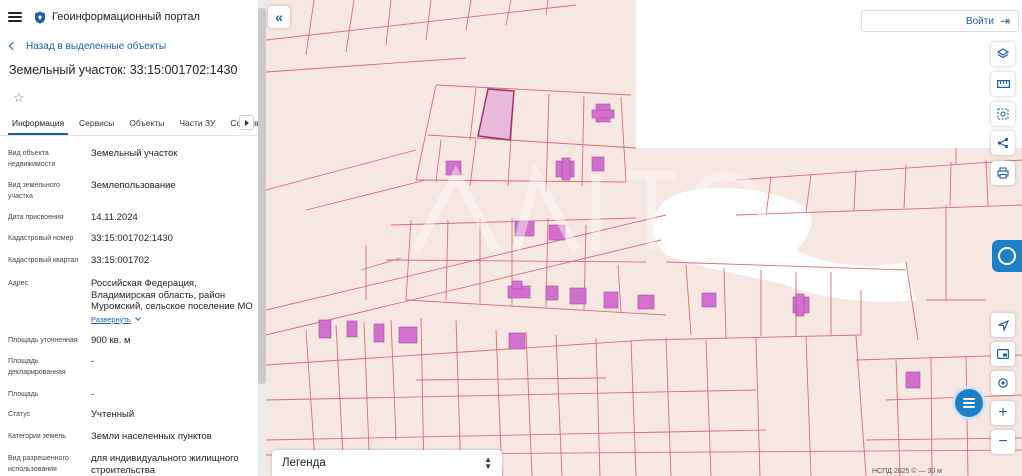 The image size is (1022, 476). I want to click on panel-scrollbar-thumb, so click(262, 196).